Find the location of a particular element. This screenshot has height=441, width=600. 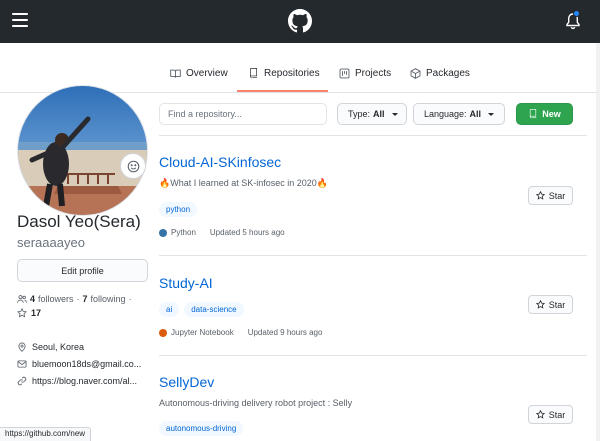

language-filter-label: Language: is located at coordinates (445, 114).